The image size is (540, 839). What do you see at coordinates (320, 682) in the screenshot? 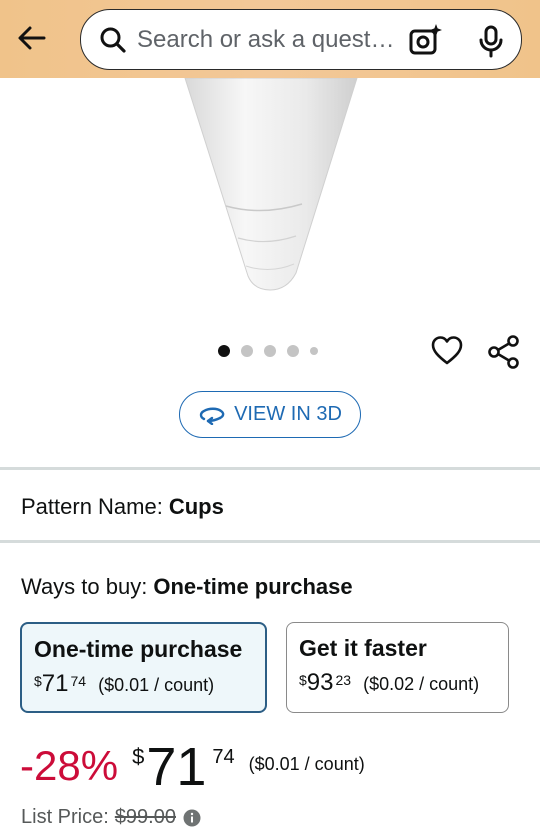
I see `option-price-whole: 93` at bounding box center [320, 682].